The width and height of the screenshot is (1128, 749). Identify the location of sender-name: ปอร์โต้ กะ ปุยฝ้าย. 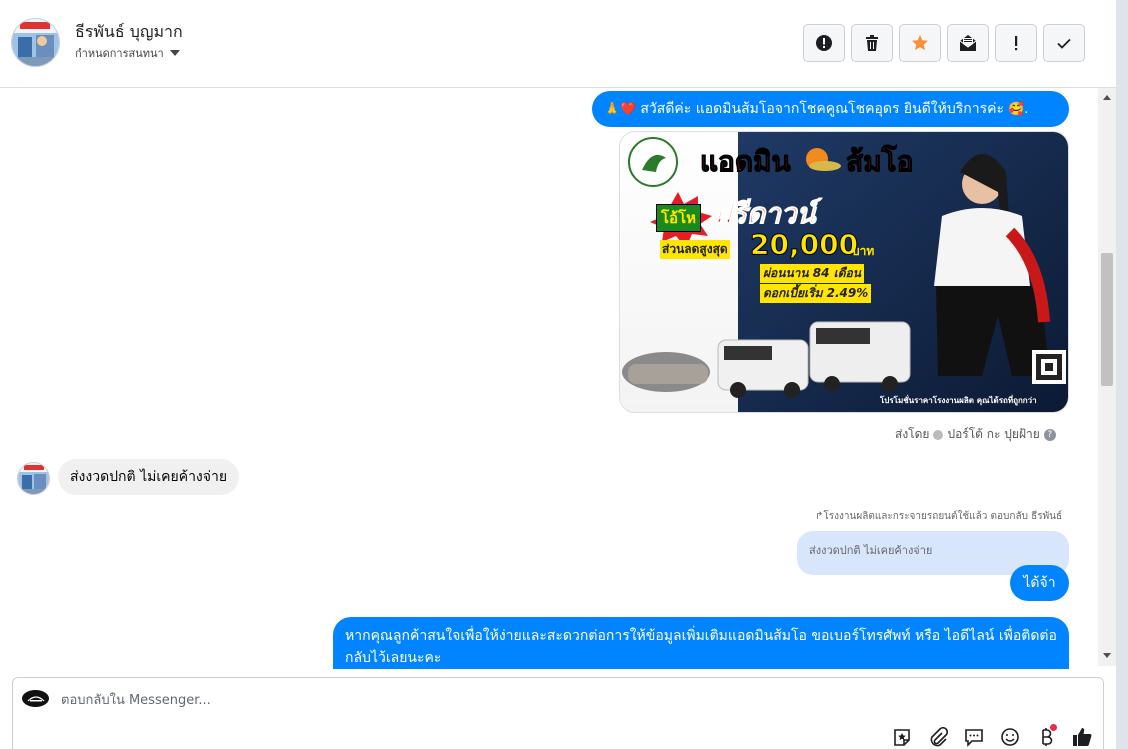
(993, 434).